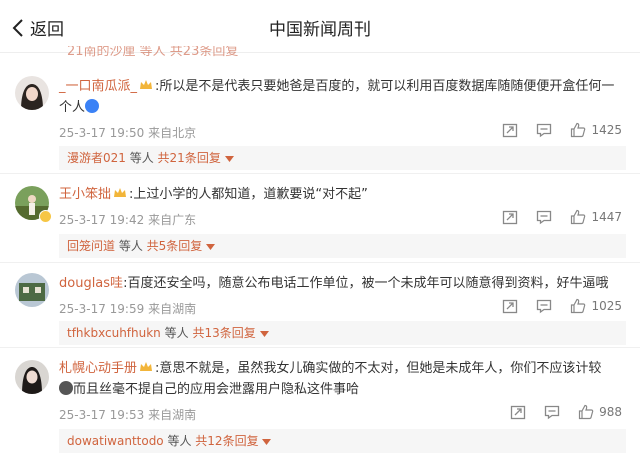 The height and width of the screenshot is (455, 640). What do you see at coordinates (96, 158) in the screenshot?
I see `reply-username: 漫游者021` at bounding box center [96, 158].